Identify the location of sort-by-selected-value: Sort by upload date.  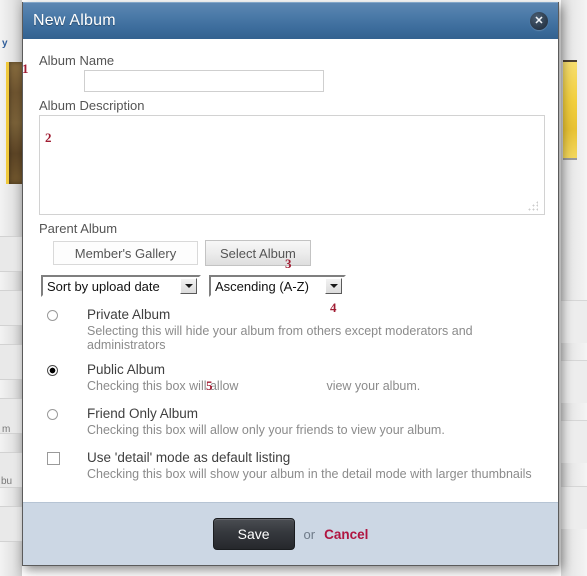
(103, 286).